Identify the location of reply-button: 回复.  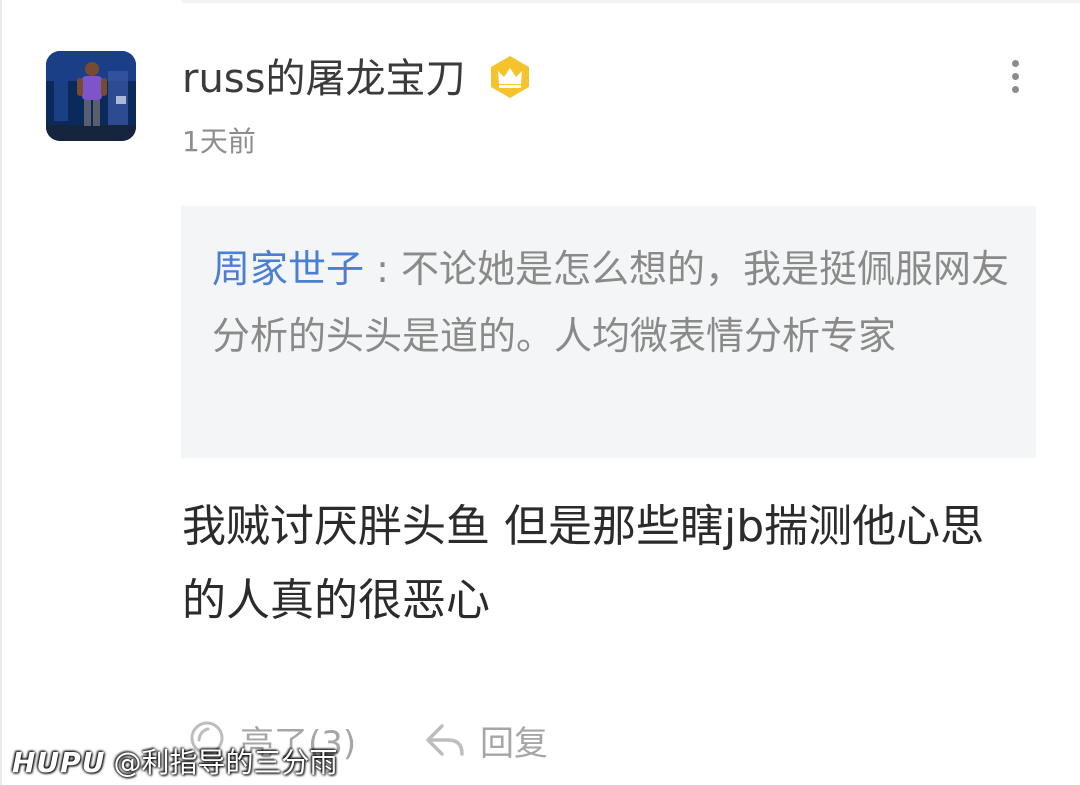
(486, 740).